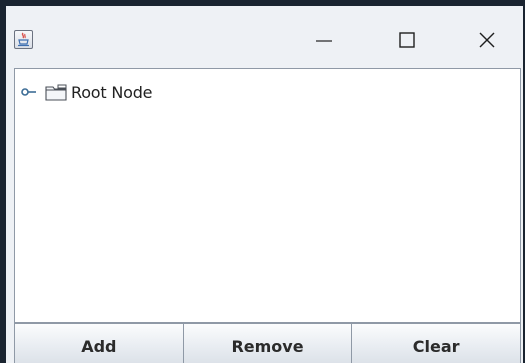  I want to click on minimize-button, so click(324, 40).